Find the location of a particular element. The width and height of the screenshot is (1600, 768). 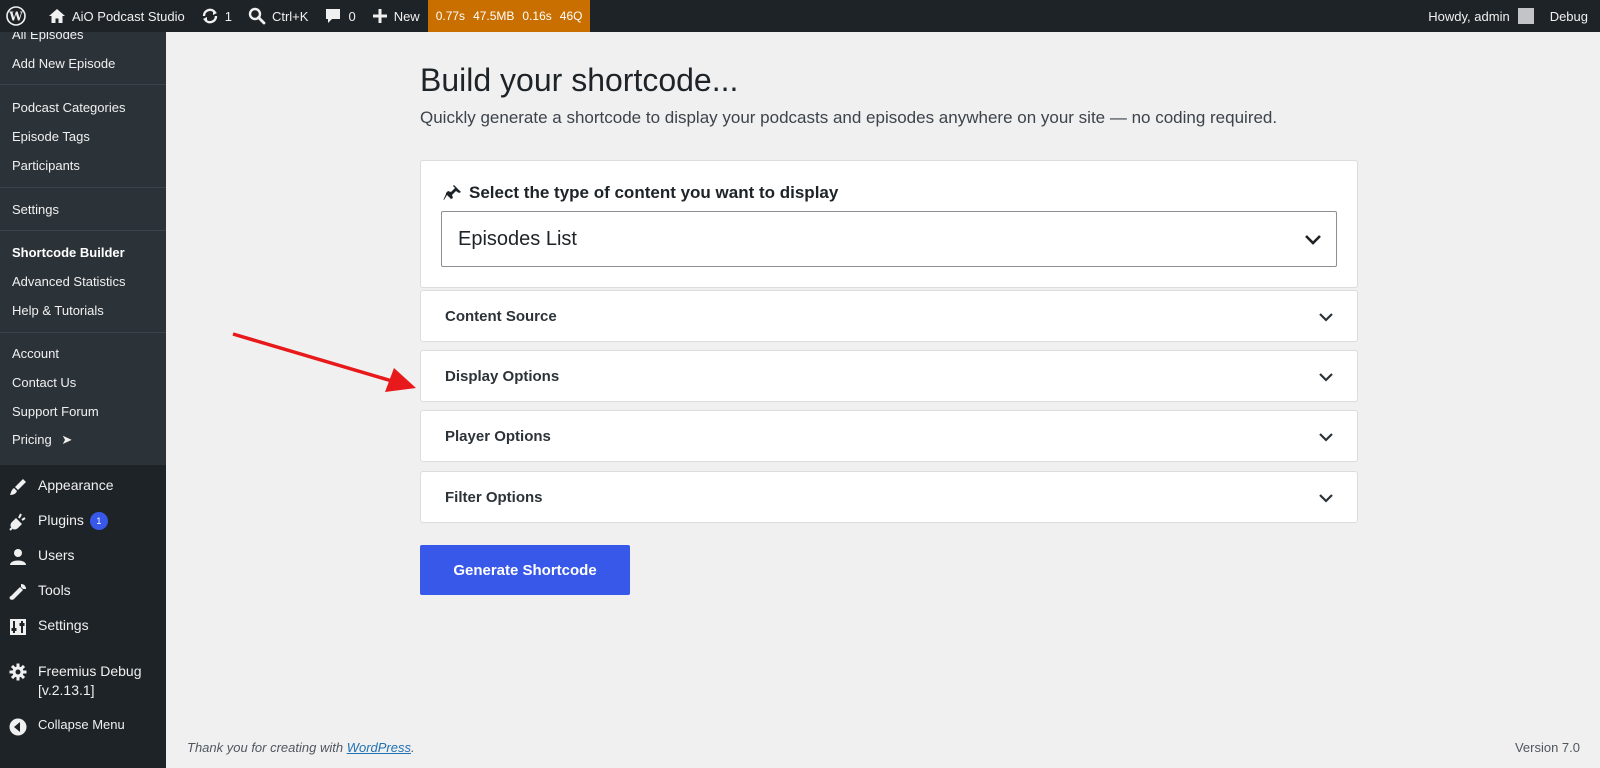

submenu-pricing: Pricing ➤ is located at coordinates (42, 440).